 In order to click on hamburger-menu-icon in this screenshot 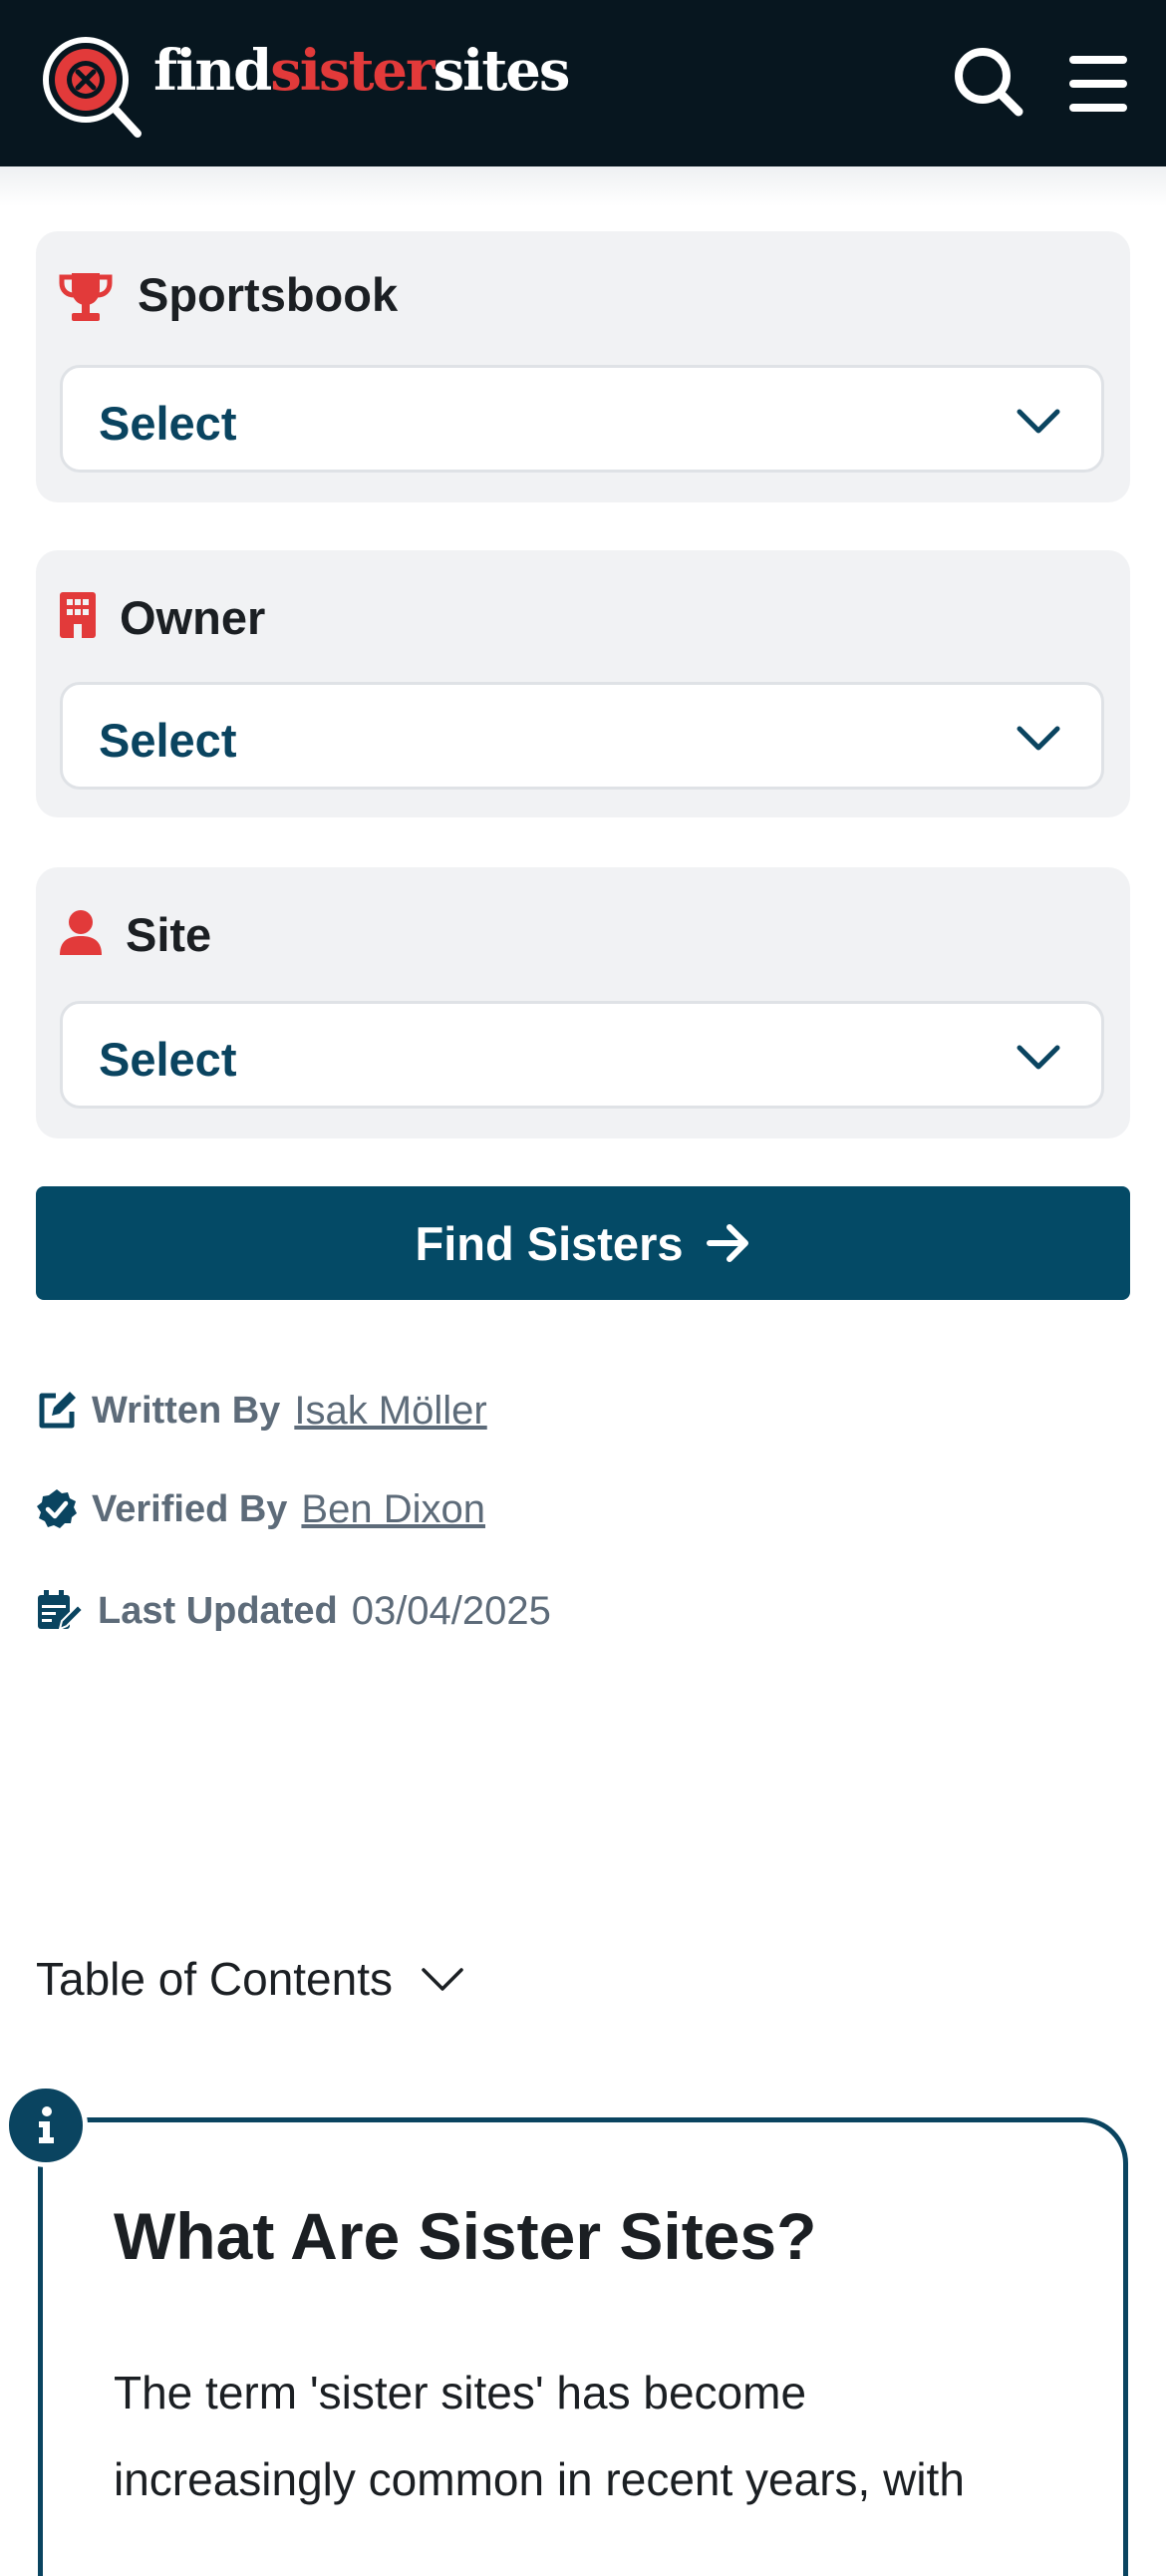, I will do `click(1098, 84)`.